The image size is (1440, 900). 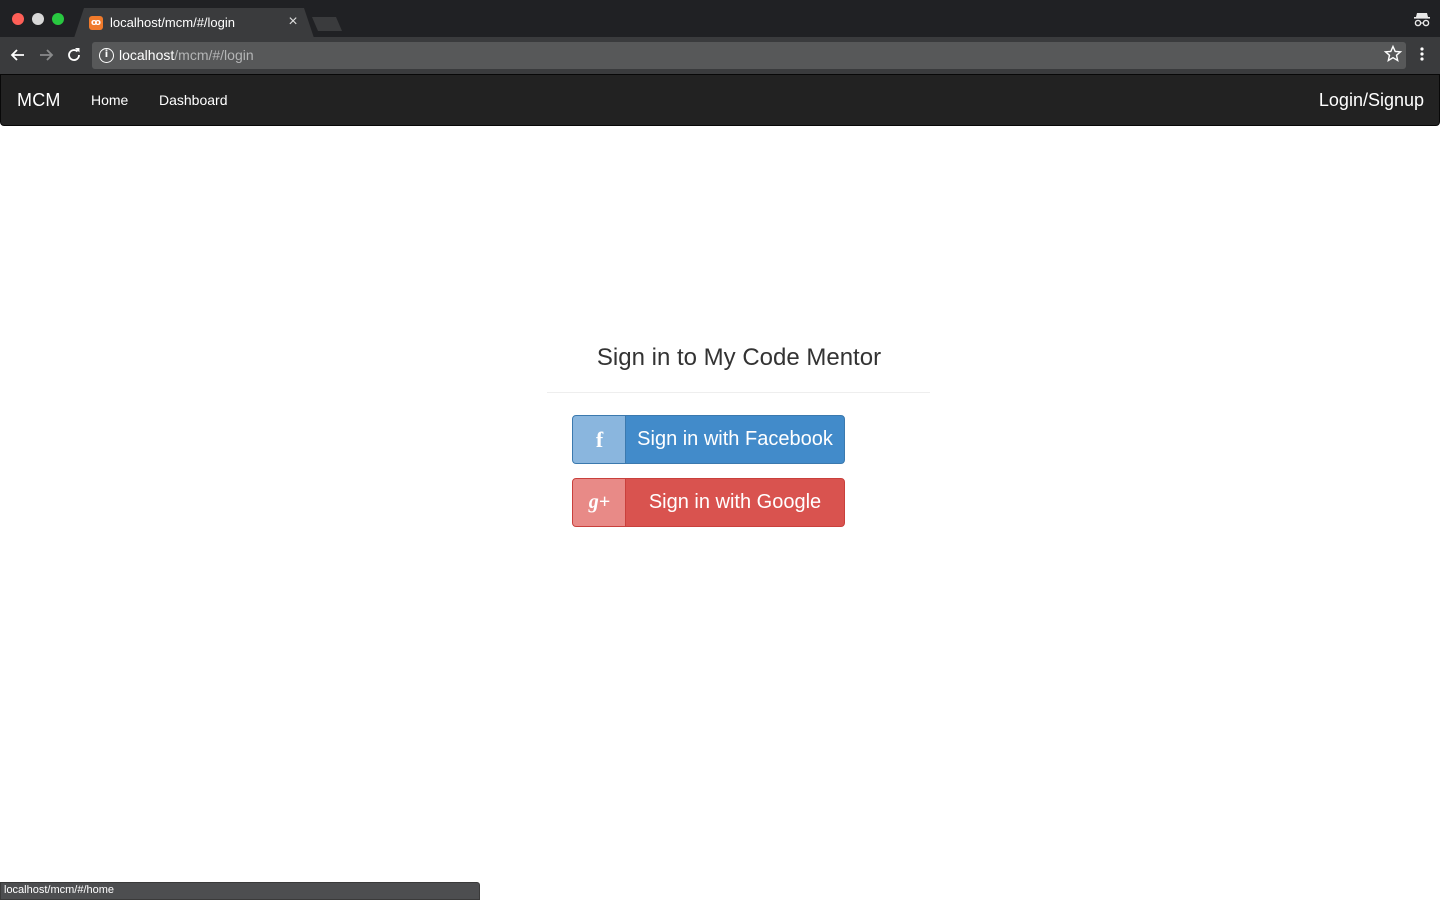 What do you see at coordinates (106, 55) in the screenshot?
I see `info-icon: i` at bounding box center [106, 55].